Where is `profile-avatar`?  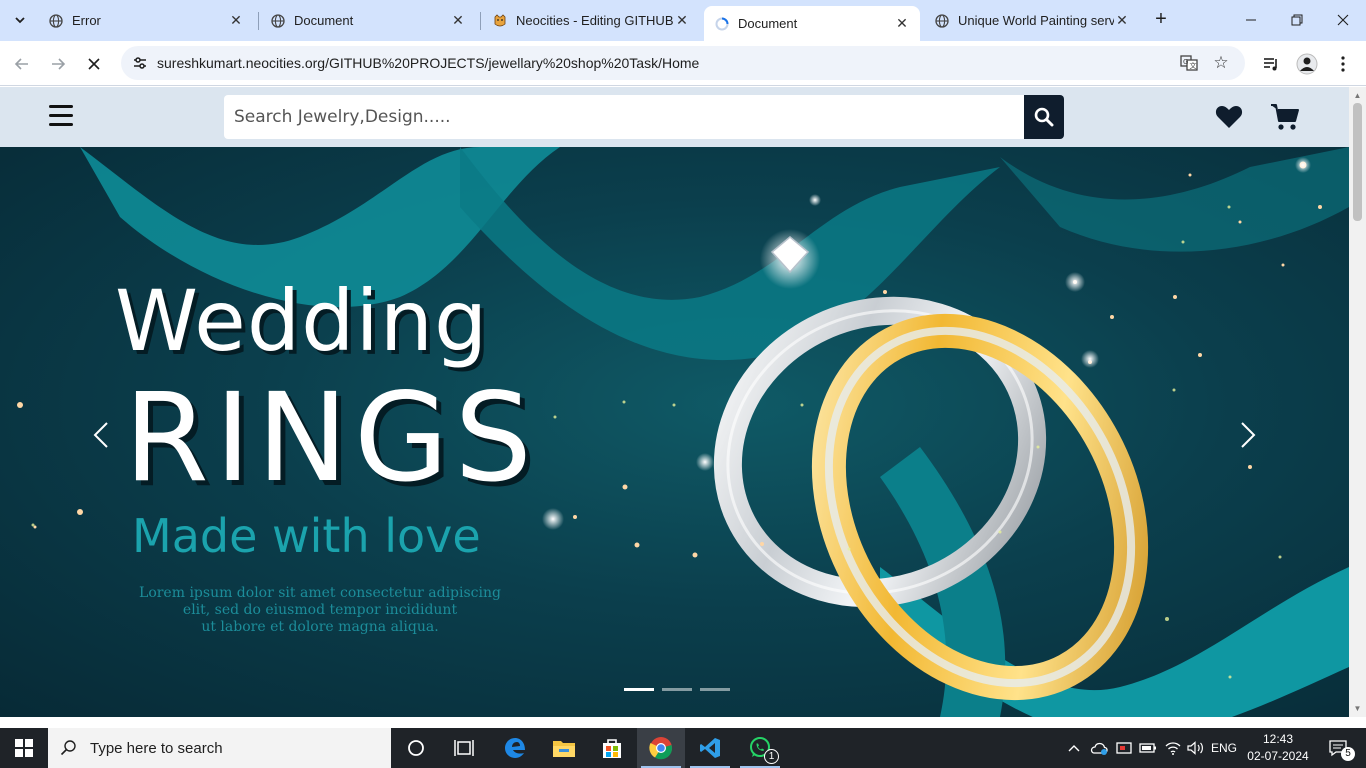
profile-avatar is located at coordinates (1307, 64).